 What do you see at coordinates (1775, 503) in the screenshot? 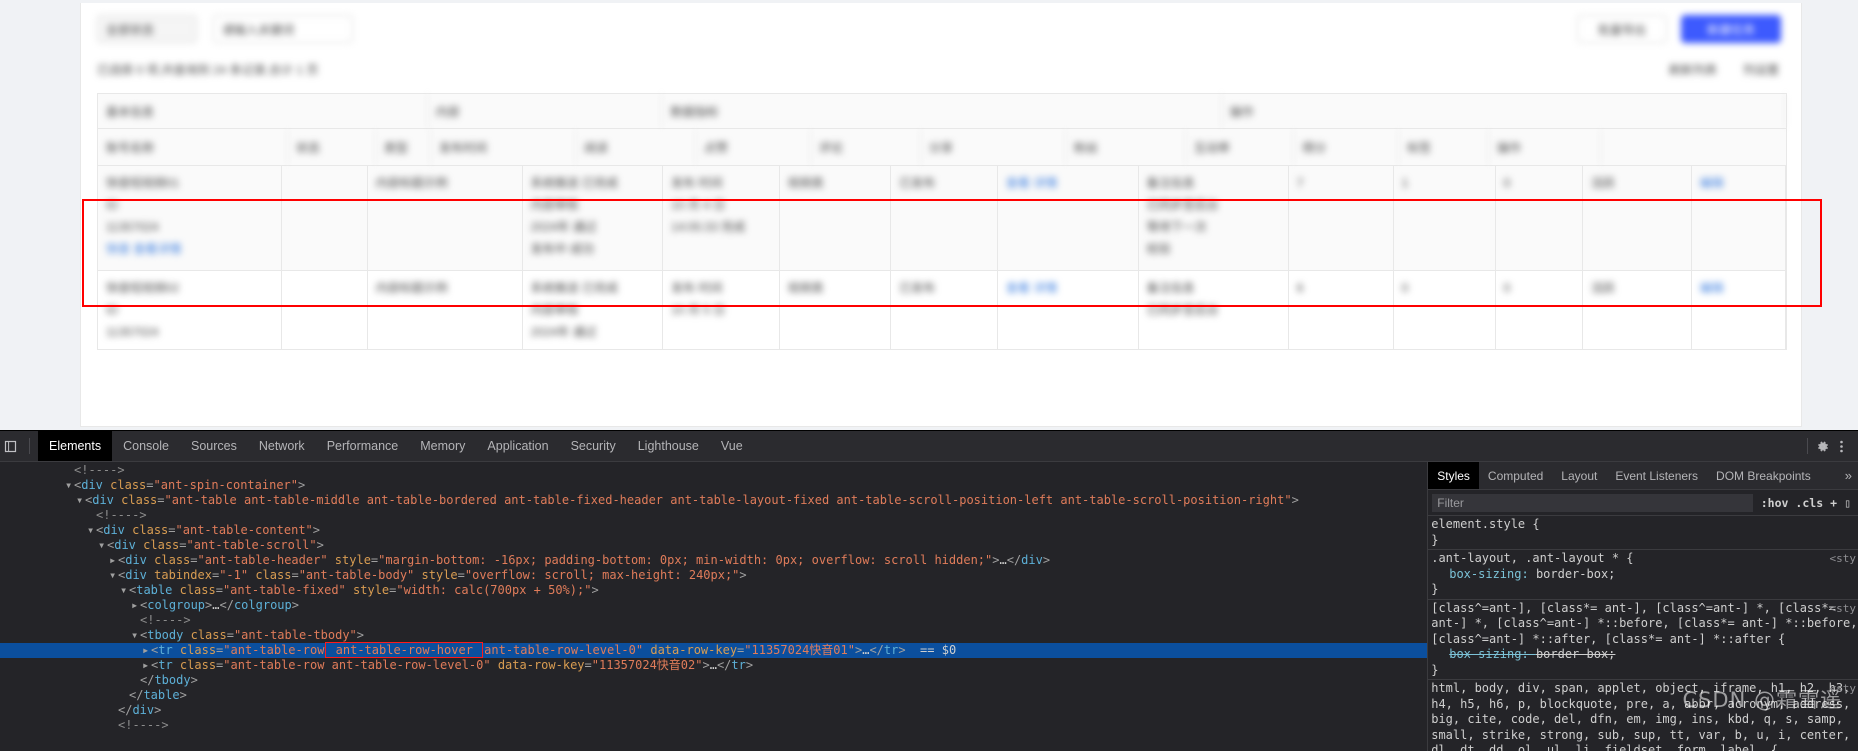
I see `hov-toggle: :hov` at bounding box center [1775, 503].